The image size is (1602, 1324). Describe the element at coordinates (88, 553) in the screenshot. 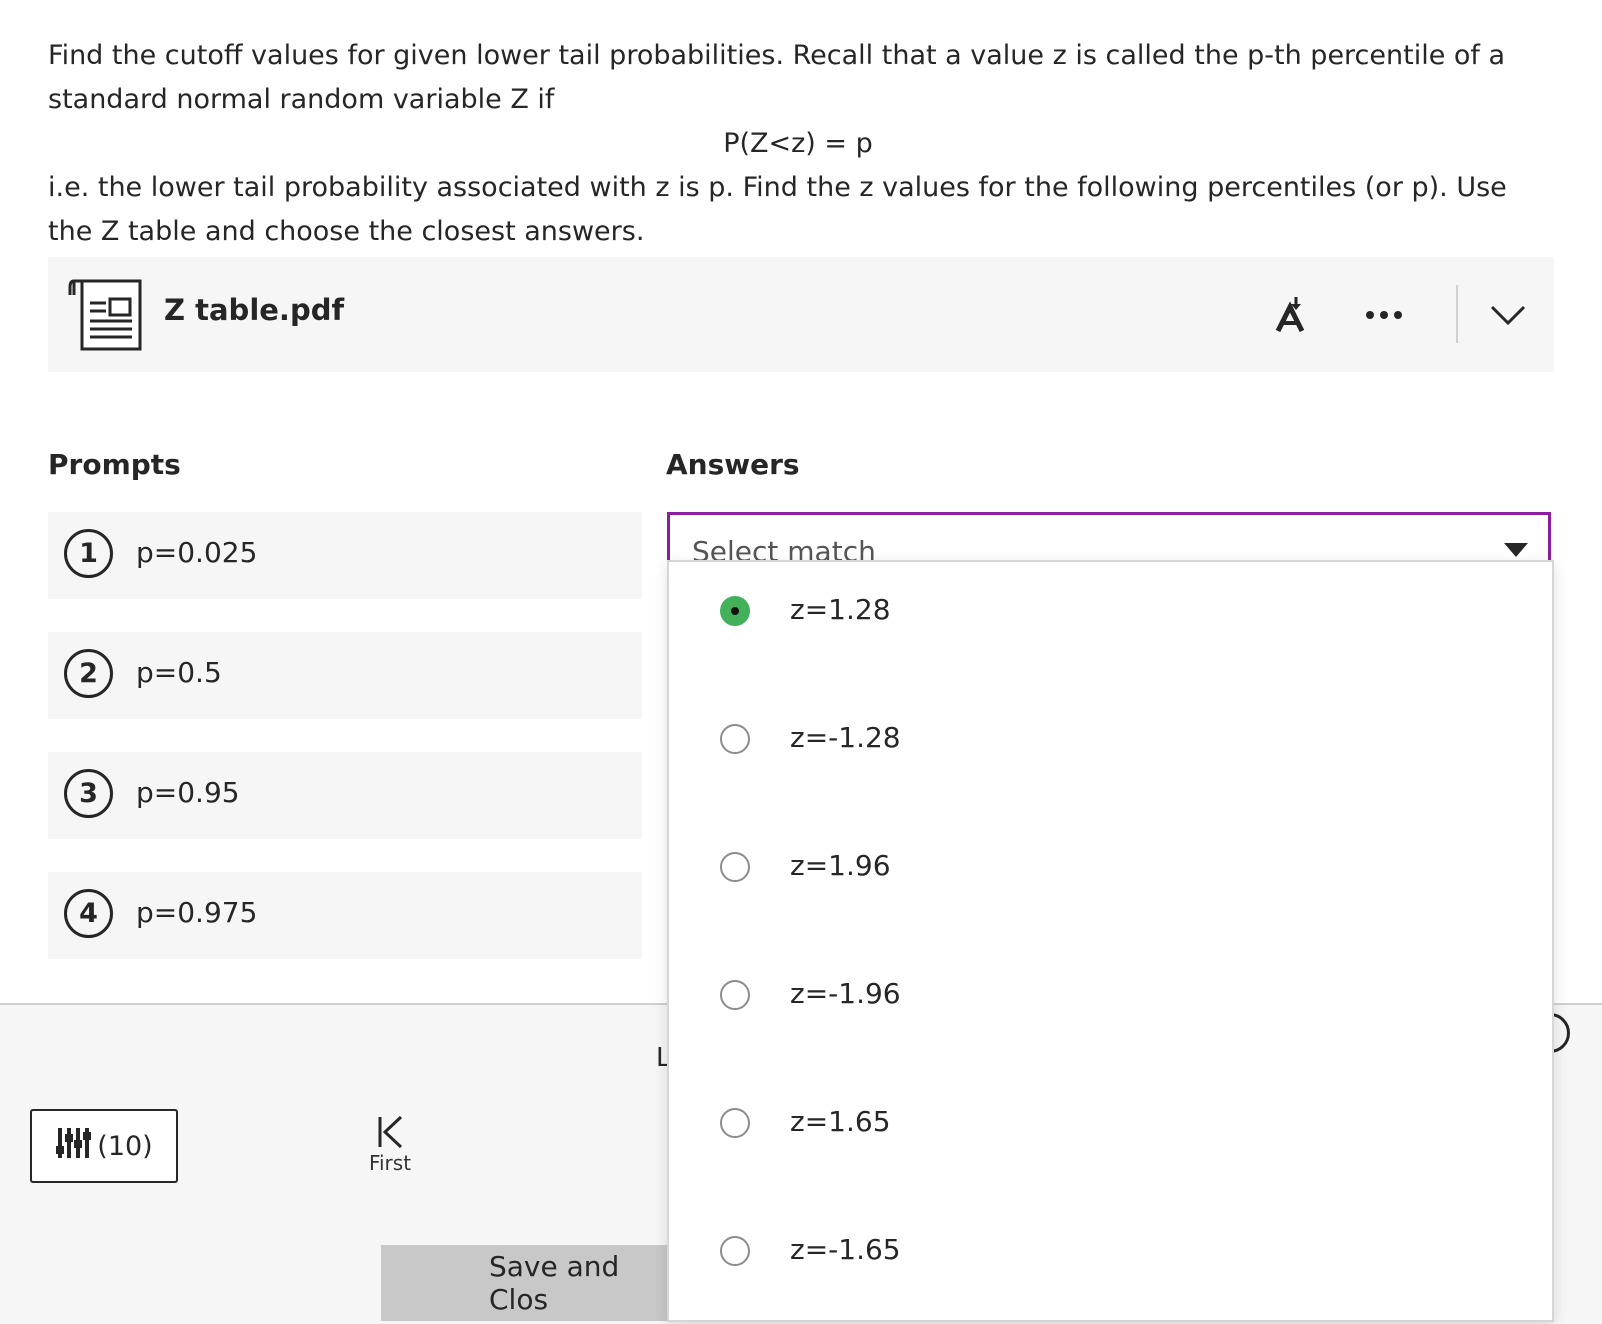

I see `prompt-number: 1` at that location.